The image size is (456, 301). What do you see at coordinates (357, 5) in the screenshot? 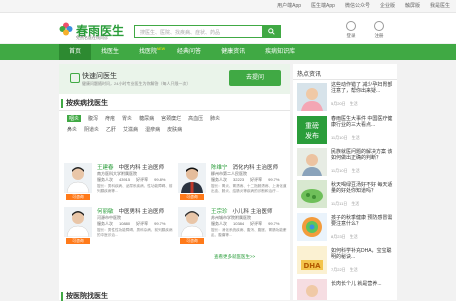
I see `top-link-wechat: 微信公众号` at bounding box center [357, 5].